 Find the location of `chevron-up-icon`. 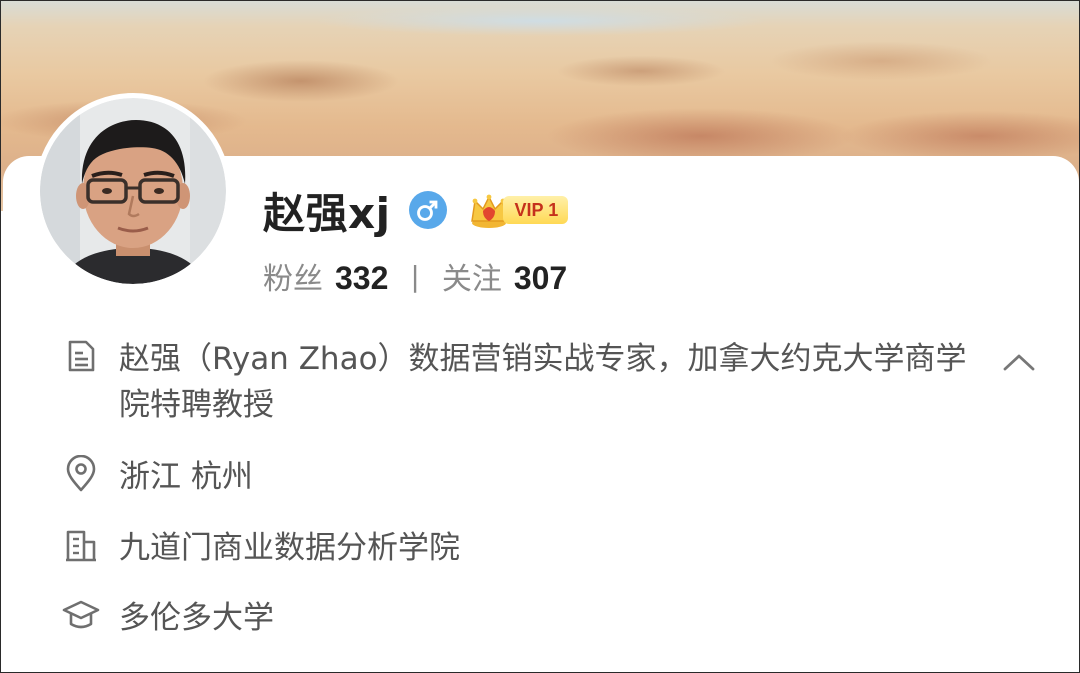

chevron-up-icon is located at coordinates (1019, 362).